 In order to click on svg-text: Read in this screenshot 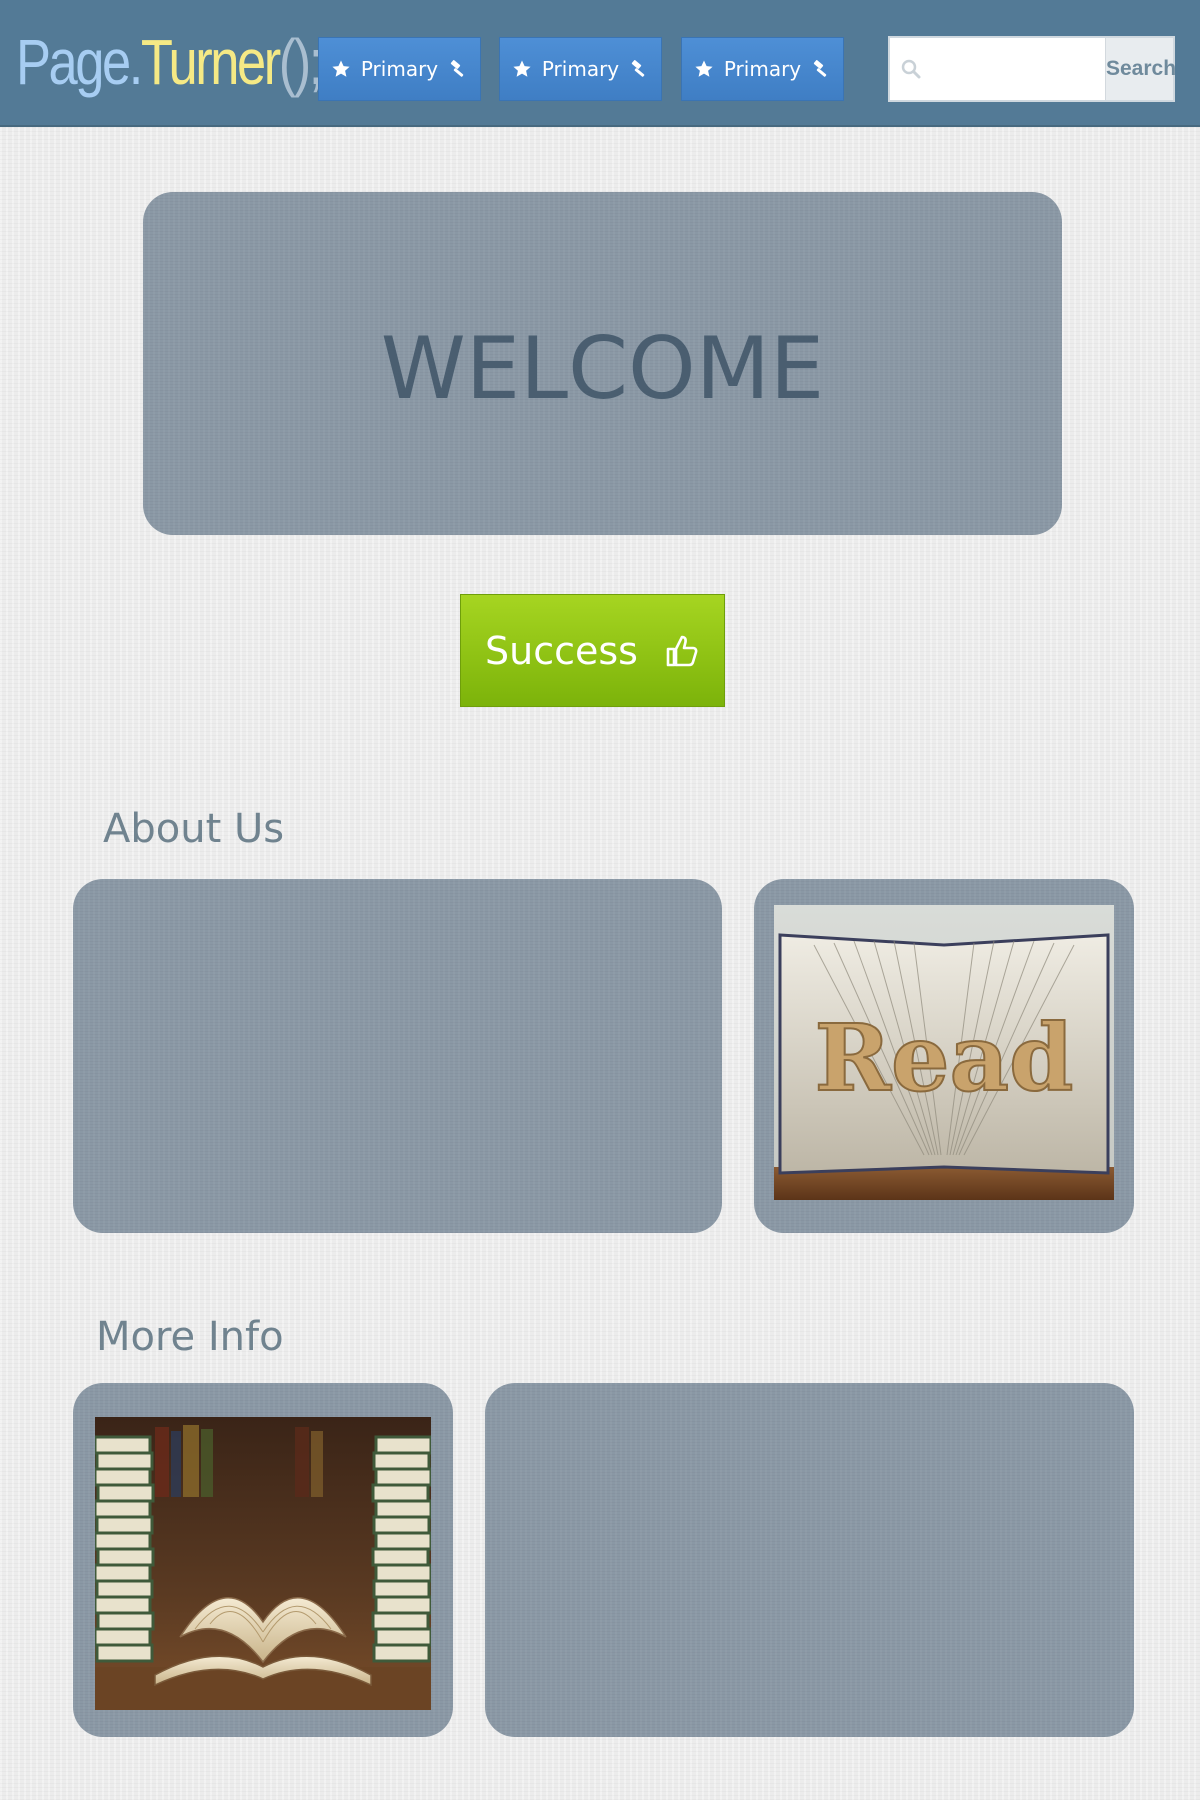, I will do `click(944, 1058)`.